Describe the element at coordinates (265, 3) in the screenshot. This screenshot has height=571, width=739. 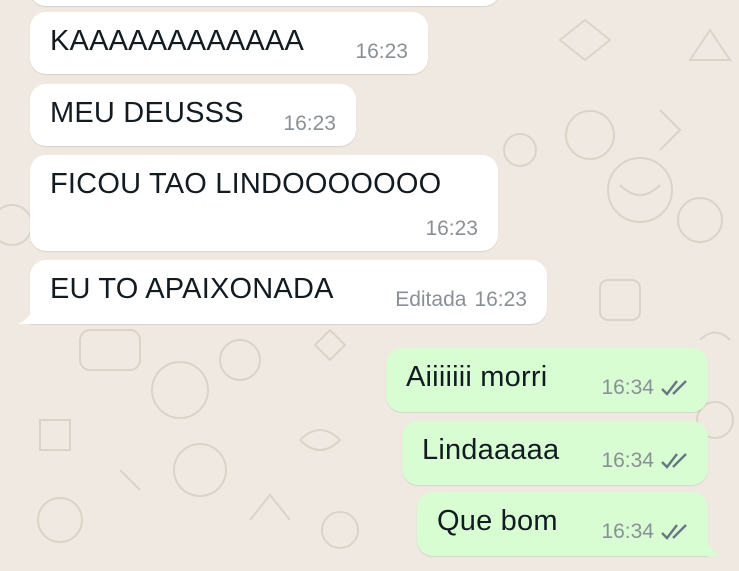
I see `previous-message-bubble` at that location.